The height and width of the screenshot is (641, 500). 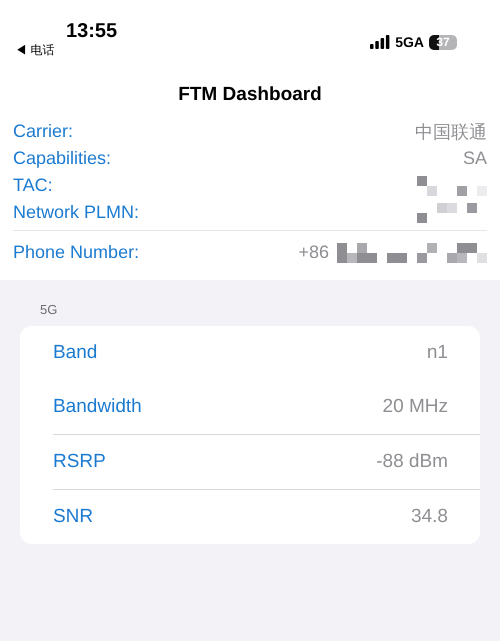 What do you see at coordinates (91, 31) in the screenshot?
I see `clock: 13:55` at bounding box center [91, 31].